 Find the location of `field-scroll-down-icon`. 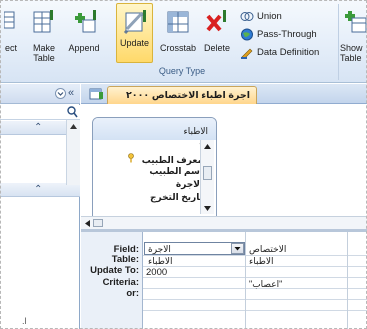

field-scroll-down-icon is located at coordinates (207, 209).